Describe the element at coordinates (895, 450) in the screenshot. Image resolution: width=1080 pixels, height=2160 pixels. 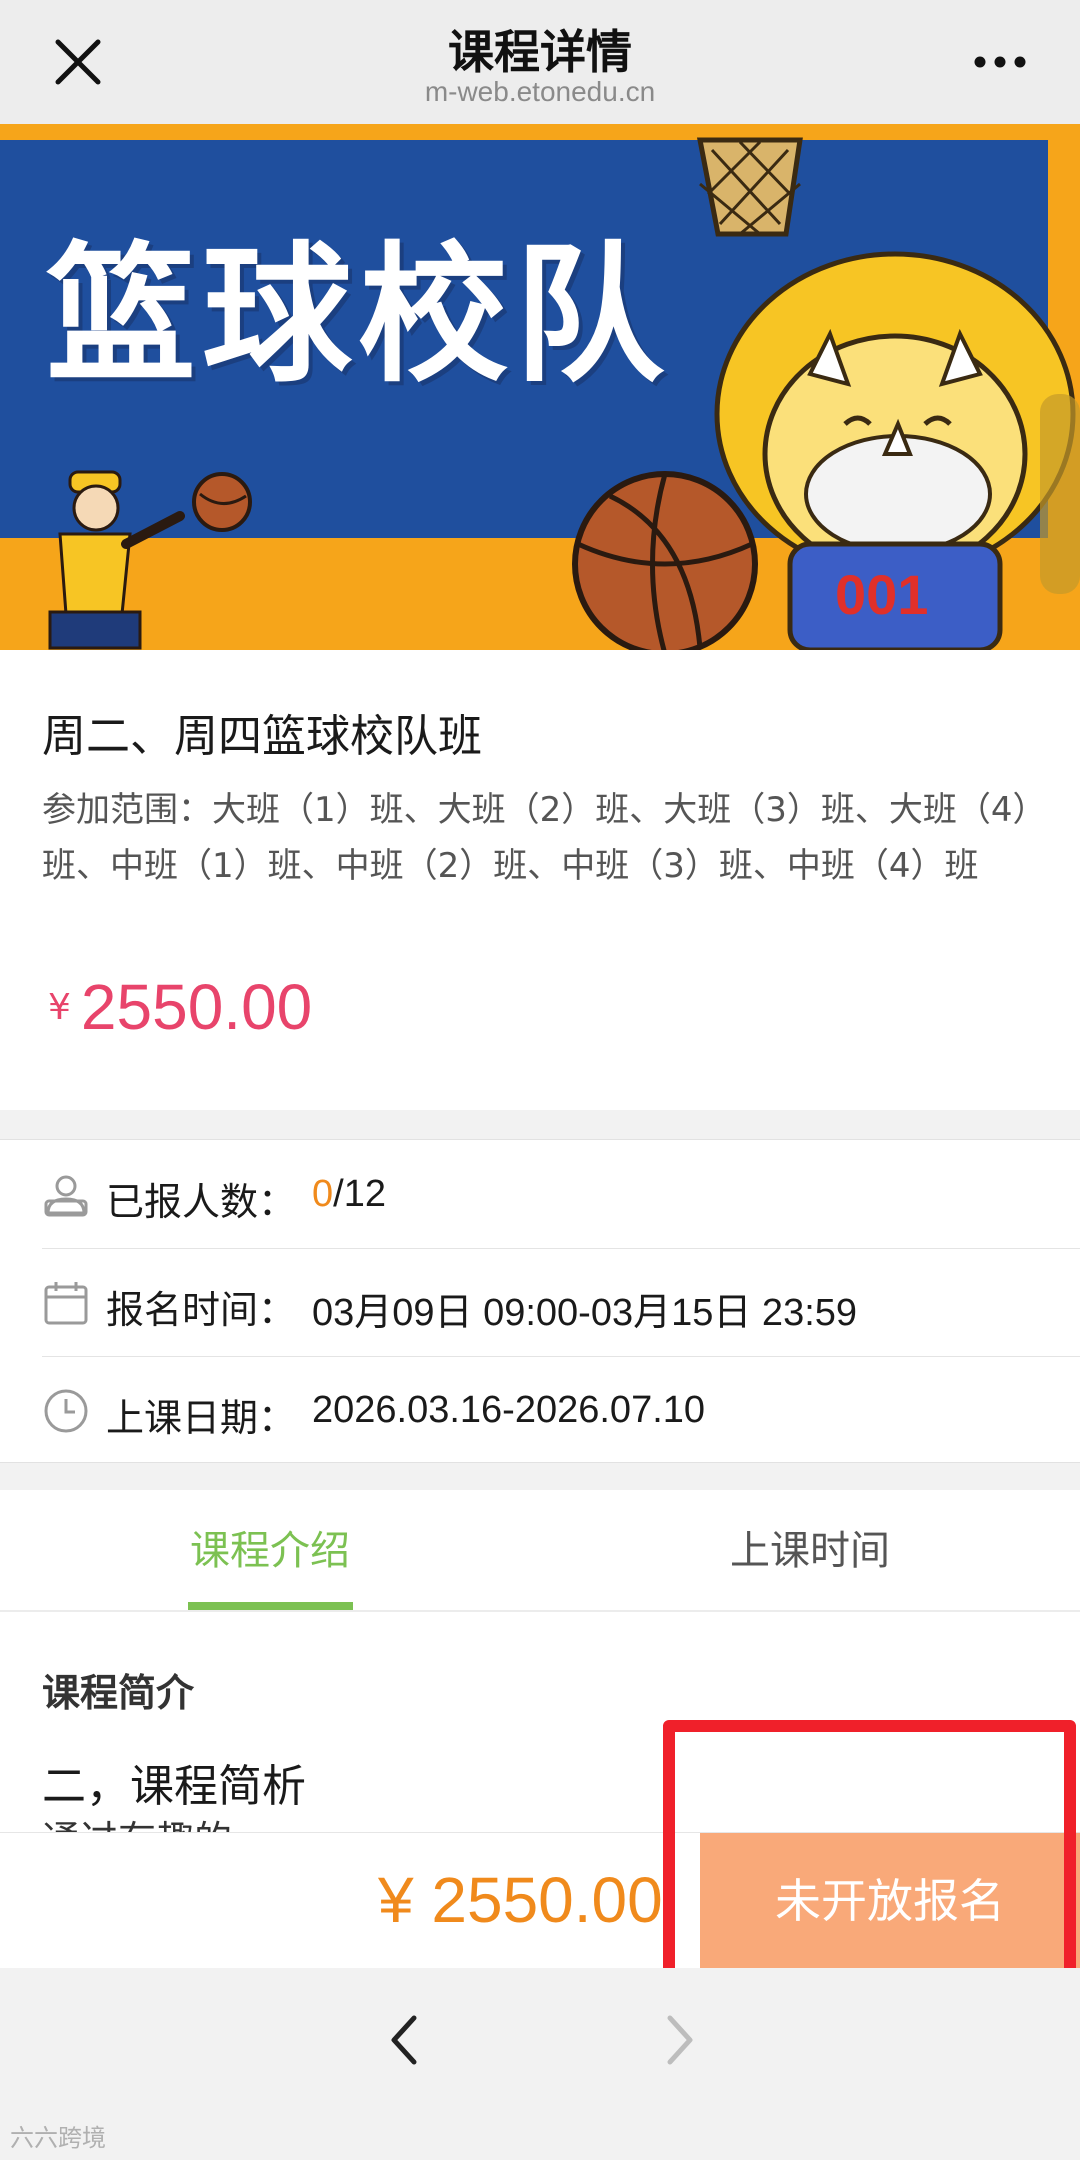
I see `dinosaur-mascot-icon: 001` at that location.